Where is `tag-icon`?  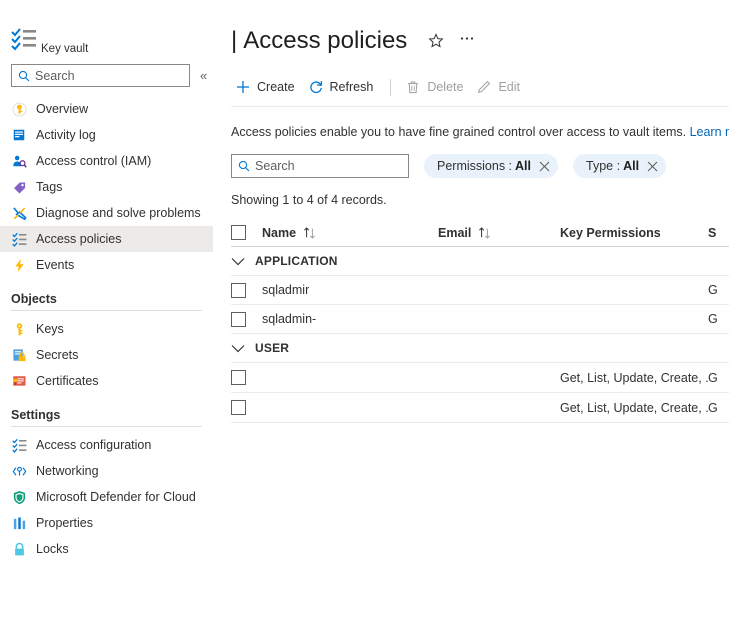
tag-icon is located at coordinates (19, 187).